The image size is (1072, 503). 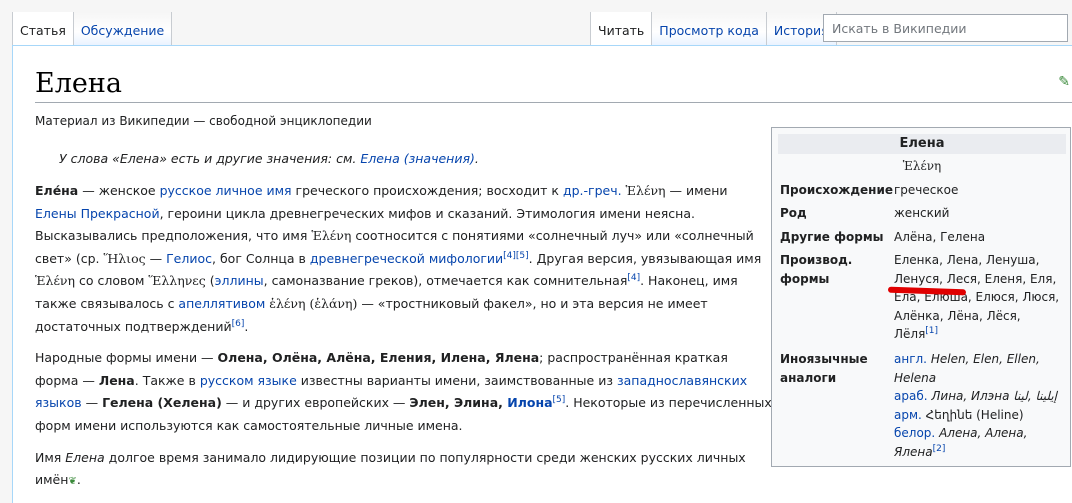 What do you see at coordinates (57, 190) in the screenshot?
I see `term-name: Еле́на` at bounding box center [57, 190].